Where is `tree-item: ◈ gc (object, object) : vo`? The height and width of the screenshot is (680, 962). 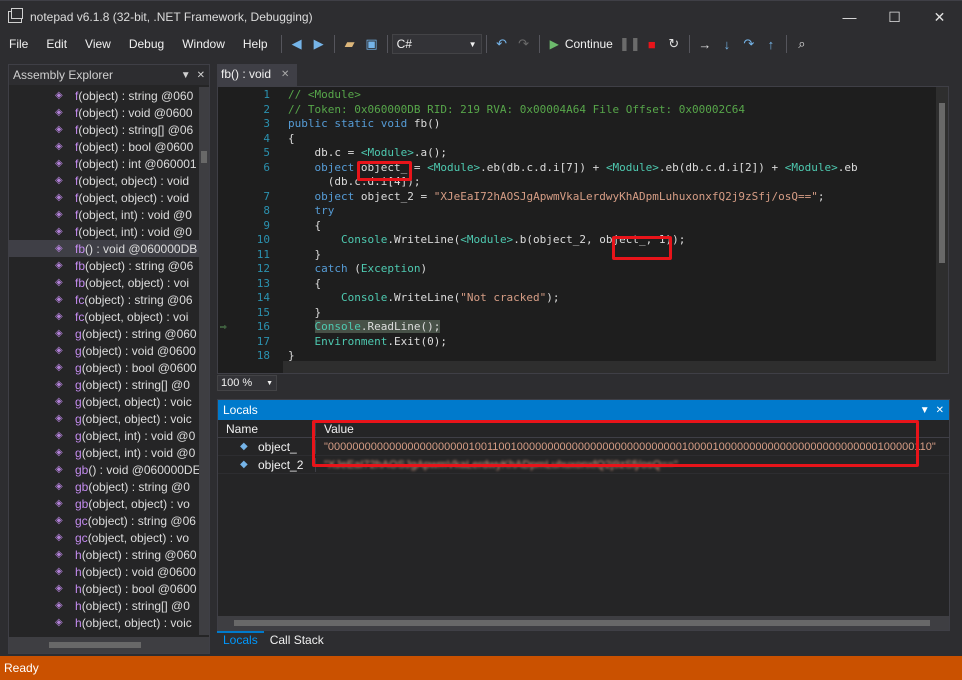 tree-item: ◈ gc (object, object) : vo is located at coordinates (105, 537).